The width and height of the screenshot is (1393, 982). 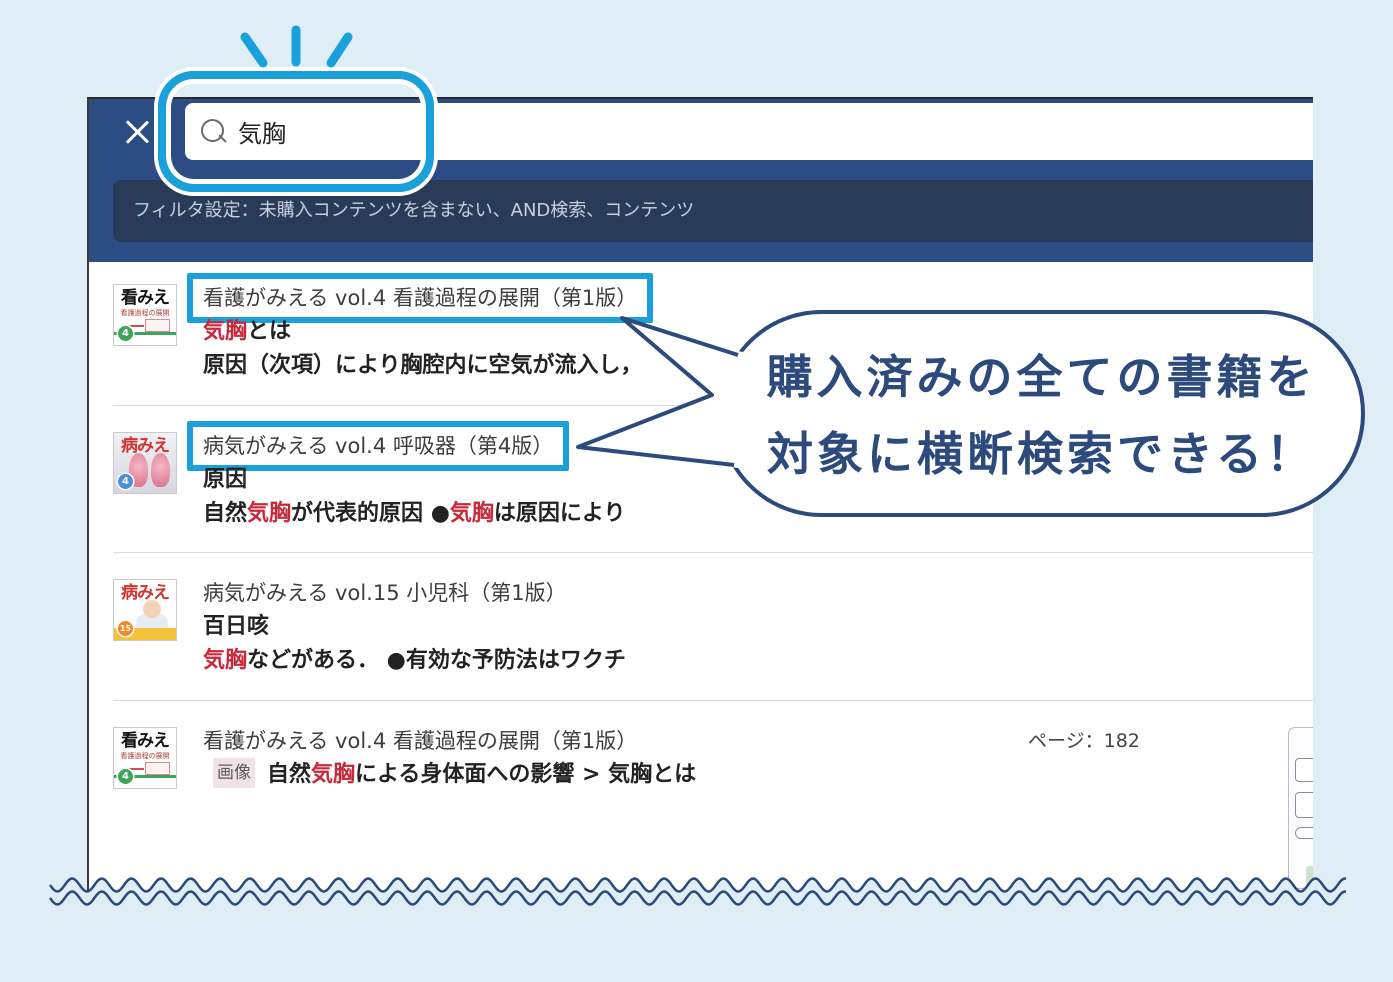 I want to click on result-heading: 気胸とは, so click(x=247, y=332).